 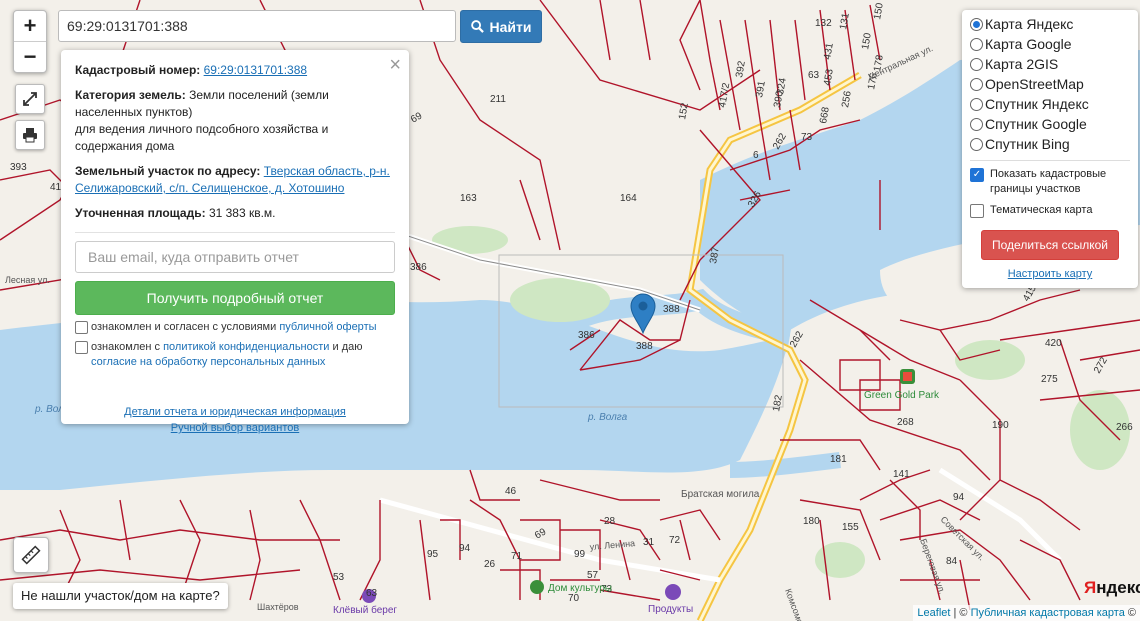 I want to click on divider, so click(x=235, y=232).